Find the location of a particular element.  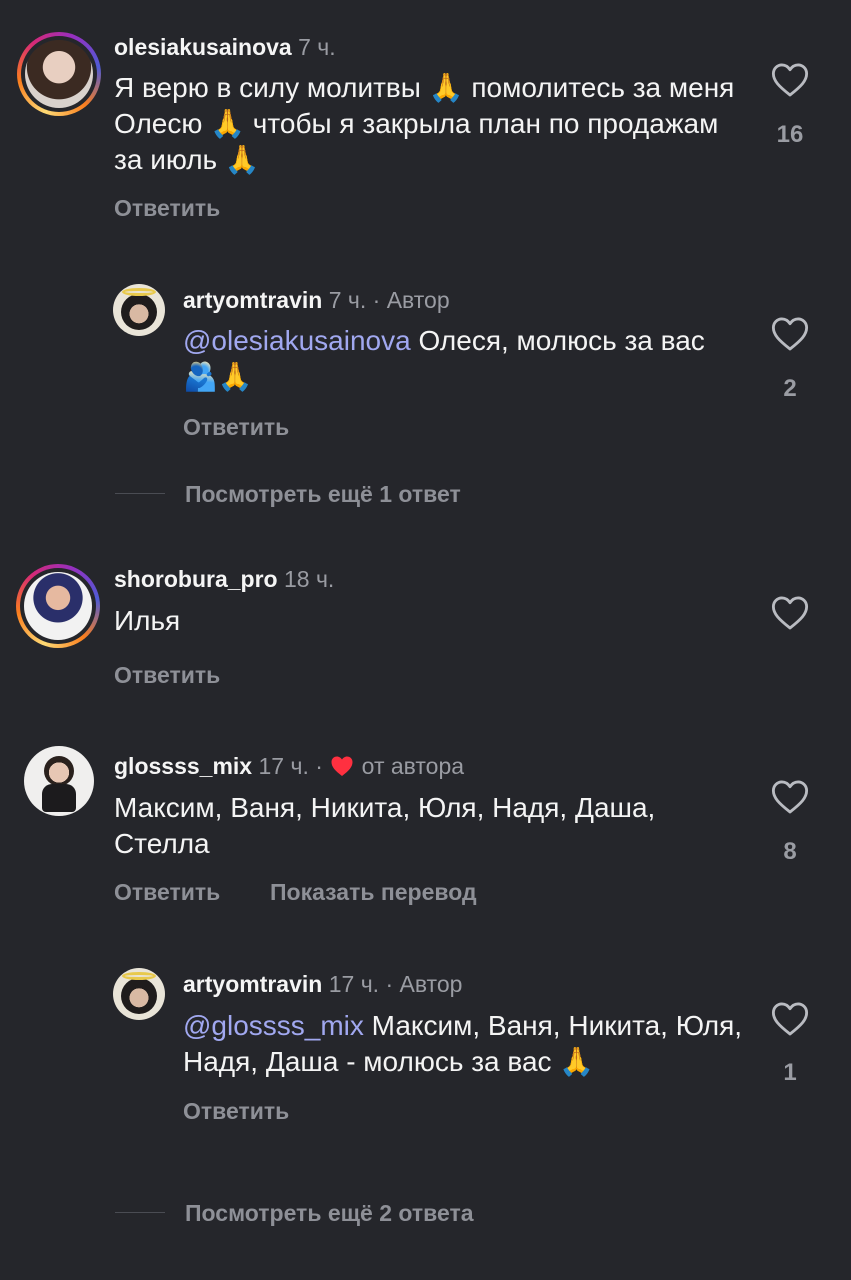

username: shorobura_pro is located at coordinates (196, 579).